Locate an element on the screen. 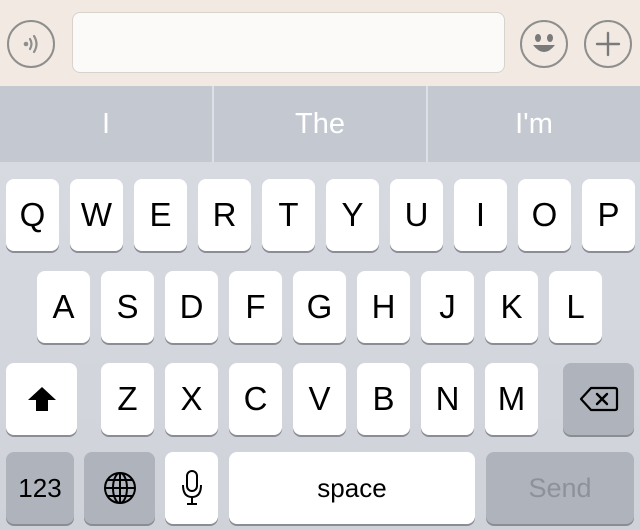 The height and width of the screenshot is (530, 640). voice-waves-icon is located at coordinates (31, 44).